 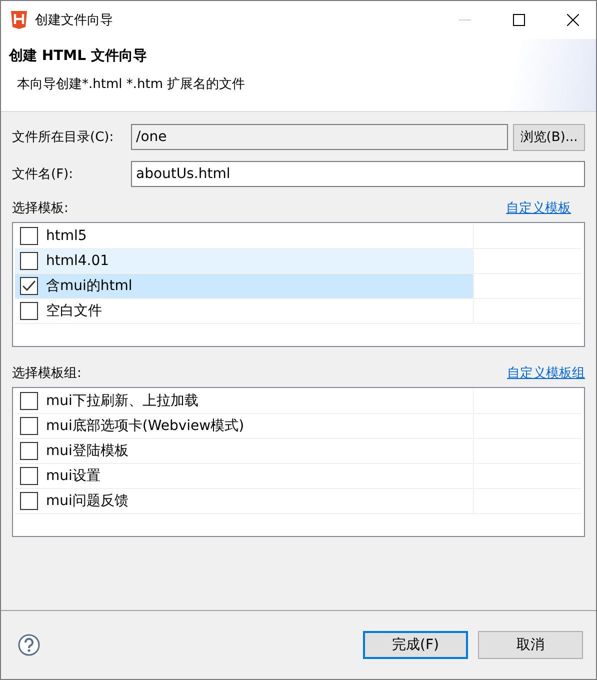 I want to click on list-item: html5, so click(x=244, y=236).